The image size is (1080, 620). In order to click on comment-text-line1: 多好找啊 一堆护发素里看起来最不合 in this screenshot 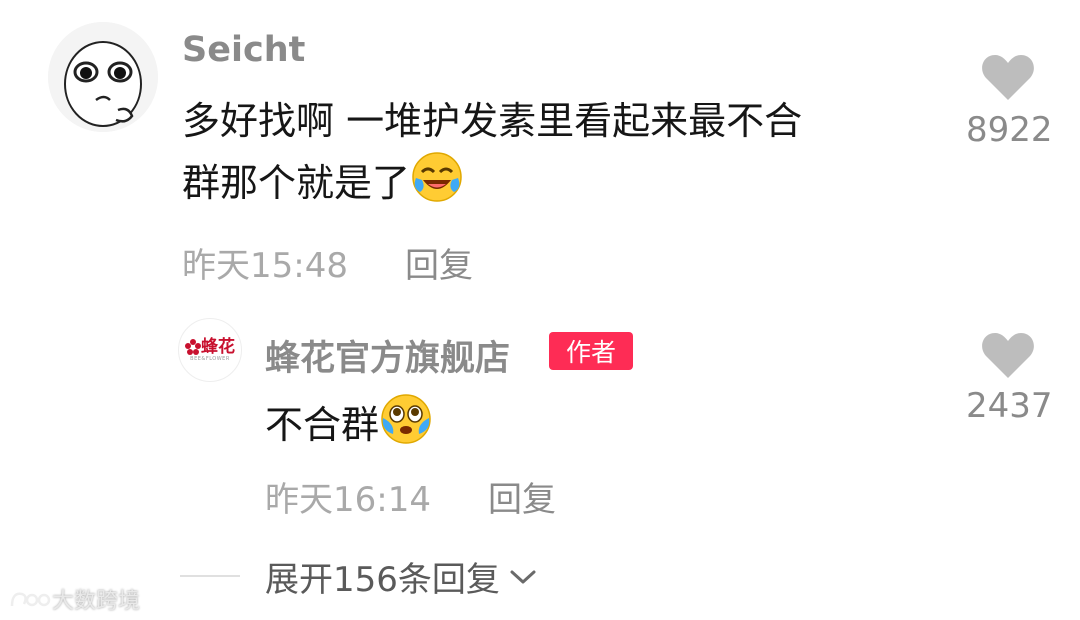, I will do `click(492, 121)`.